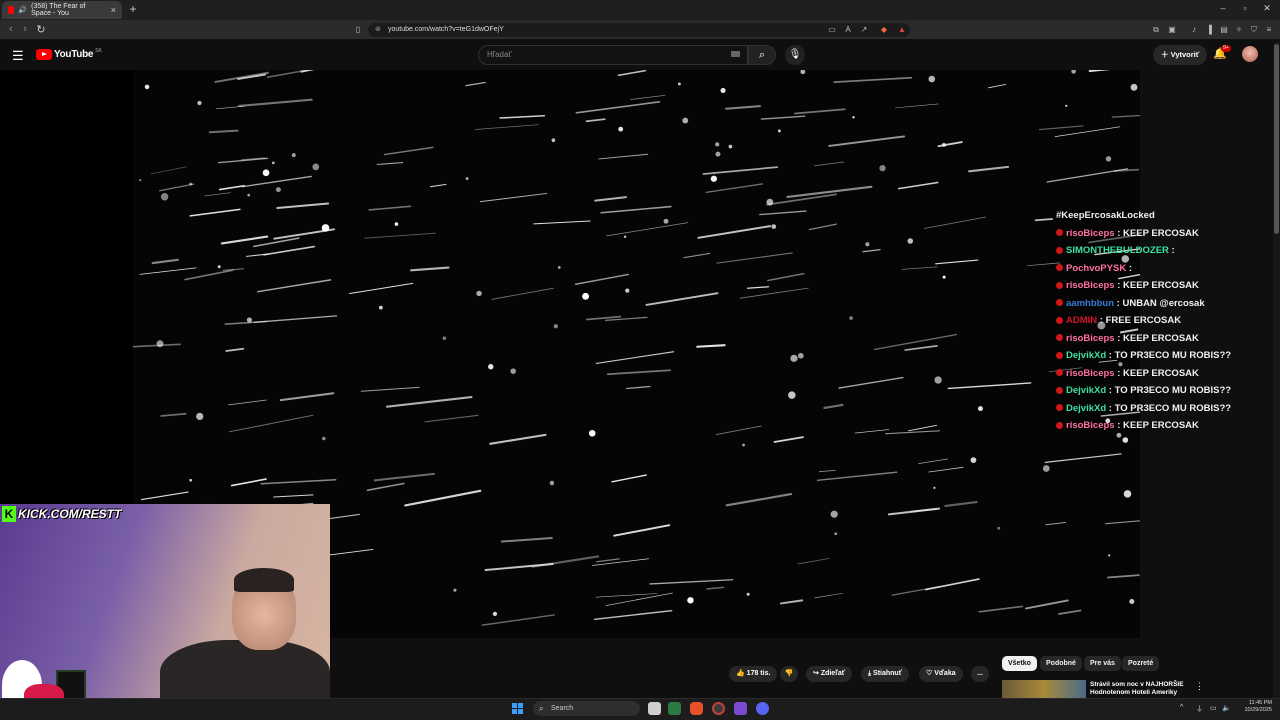 The width and height of the screenshot is (1280, 720). Describe the element at coordinates (735, 54) in the screenshot. I see `keyboard-icon` at that location.